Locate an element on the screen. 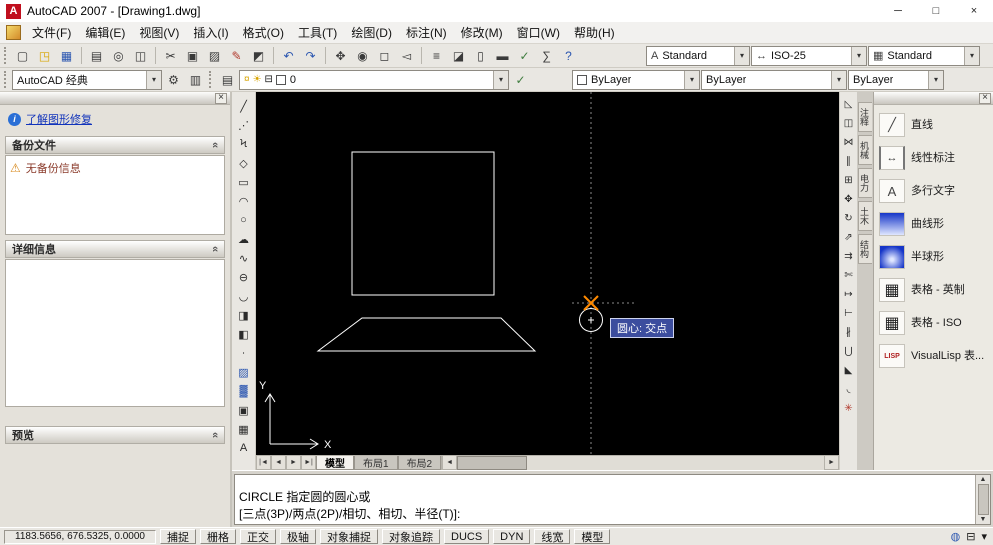 This screenshot has width=993, height=545. details-header: 详细信息 « is located at coordinates (115, 249).